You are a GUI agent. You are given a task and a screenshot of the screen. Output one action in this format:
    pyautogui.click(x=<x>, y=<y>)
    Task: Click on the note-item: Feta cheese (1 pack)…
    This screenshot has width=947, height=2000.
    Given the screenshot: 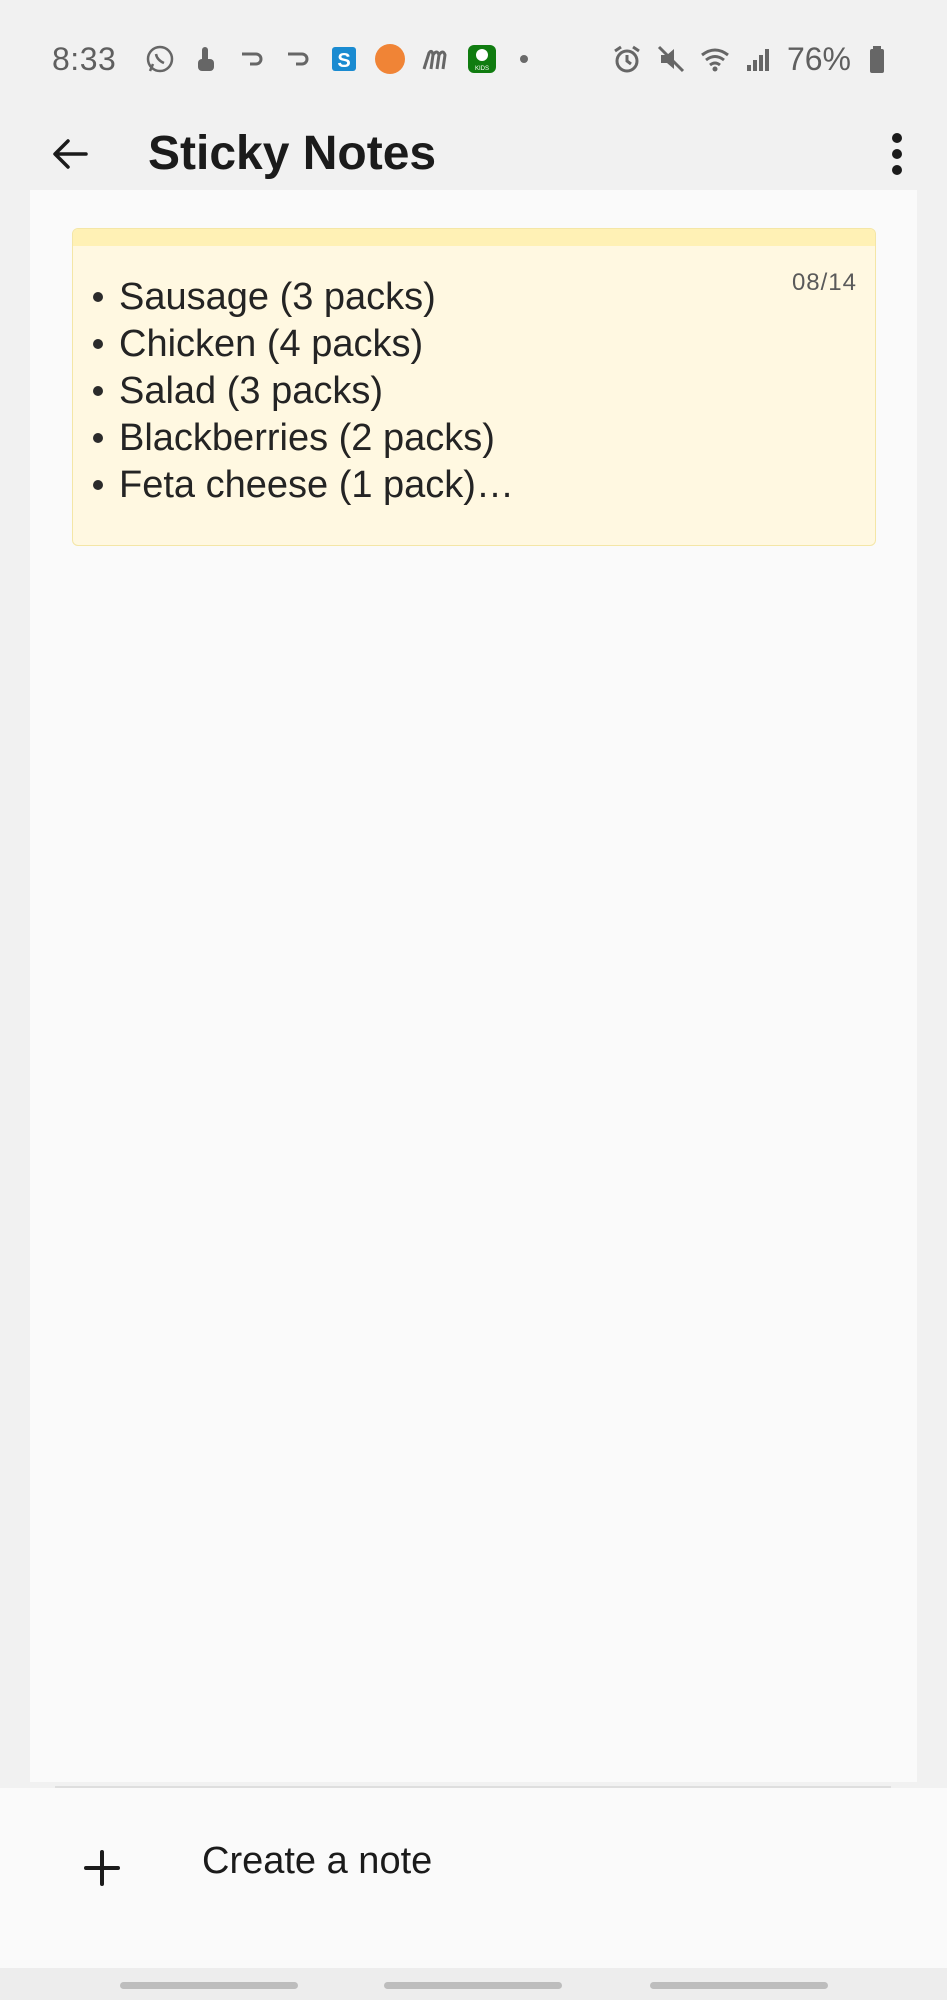 What is the action you would take?
    pyautogui.click(x=483, y=485)
    